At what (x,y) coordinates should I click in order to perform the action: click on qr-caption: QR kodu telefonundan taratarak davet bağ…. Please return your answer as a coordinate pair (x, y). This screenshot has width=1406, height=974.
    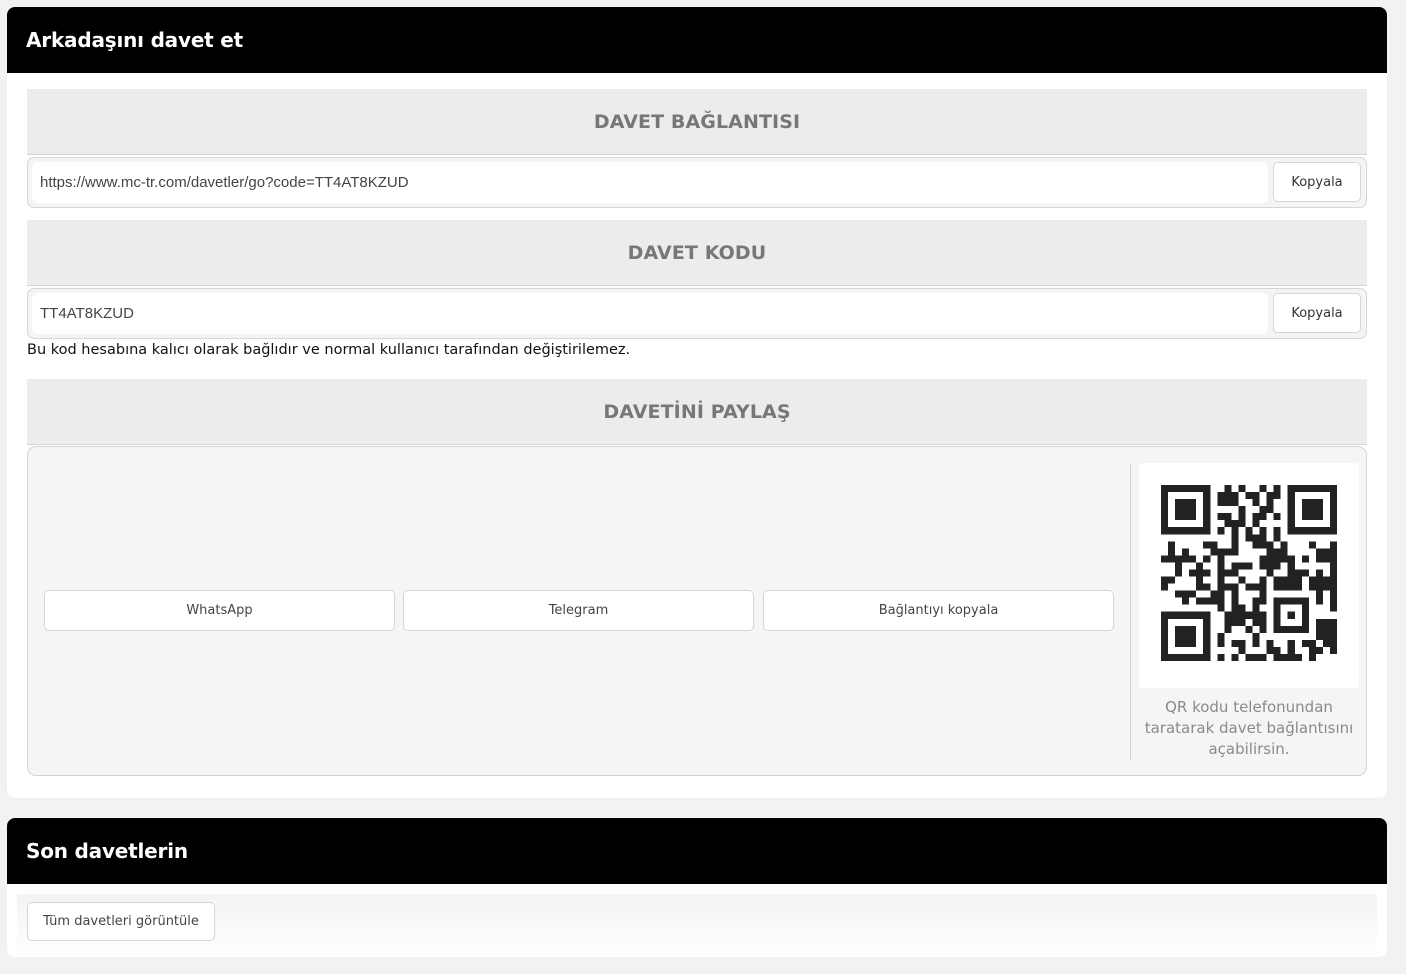
    Looking at the image, I should click on (1249, 728).